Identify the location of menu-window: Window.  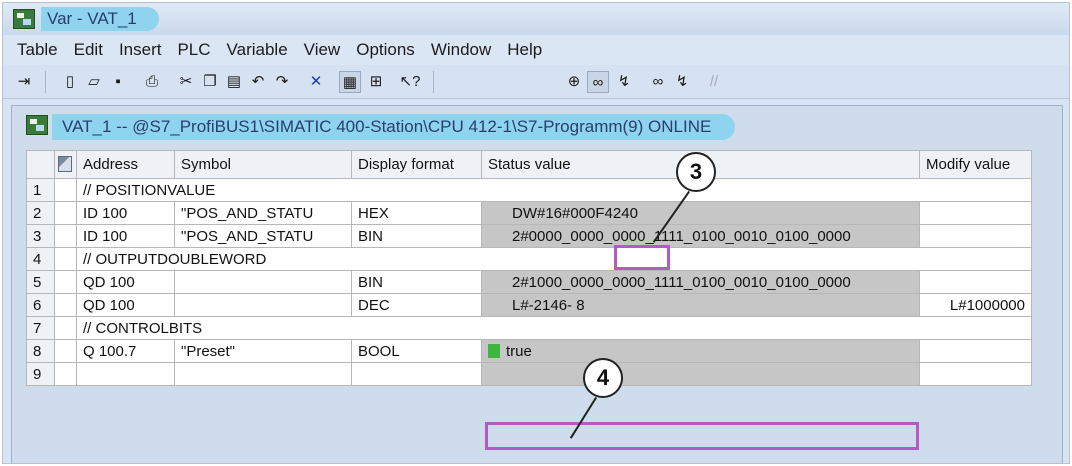
(461, 50).